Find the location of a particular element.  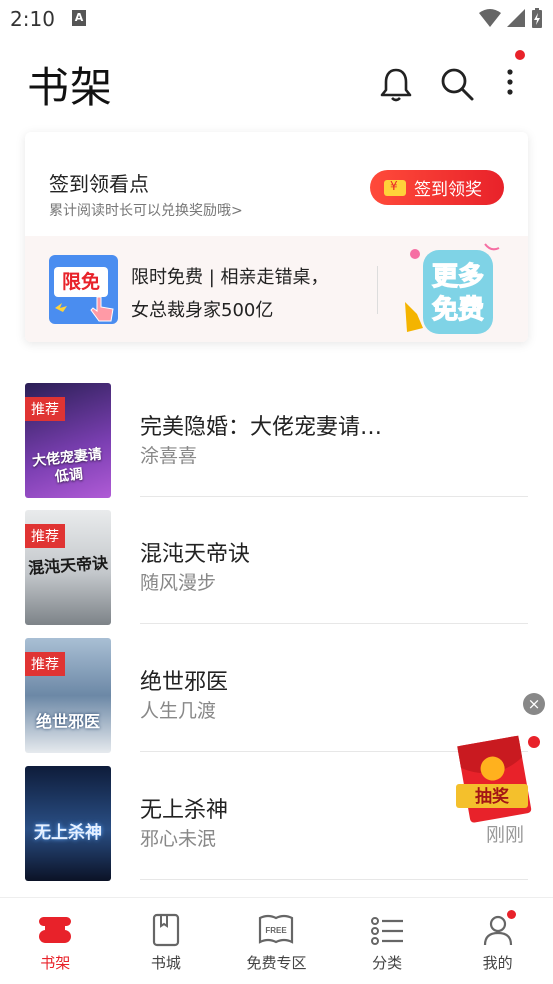

nav-label: 我的 is located at coordinates (497, 963).